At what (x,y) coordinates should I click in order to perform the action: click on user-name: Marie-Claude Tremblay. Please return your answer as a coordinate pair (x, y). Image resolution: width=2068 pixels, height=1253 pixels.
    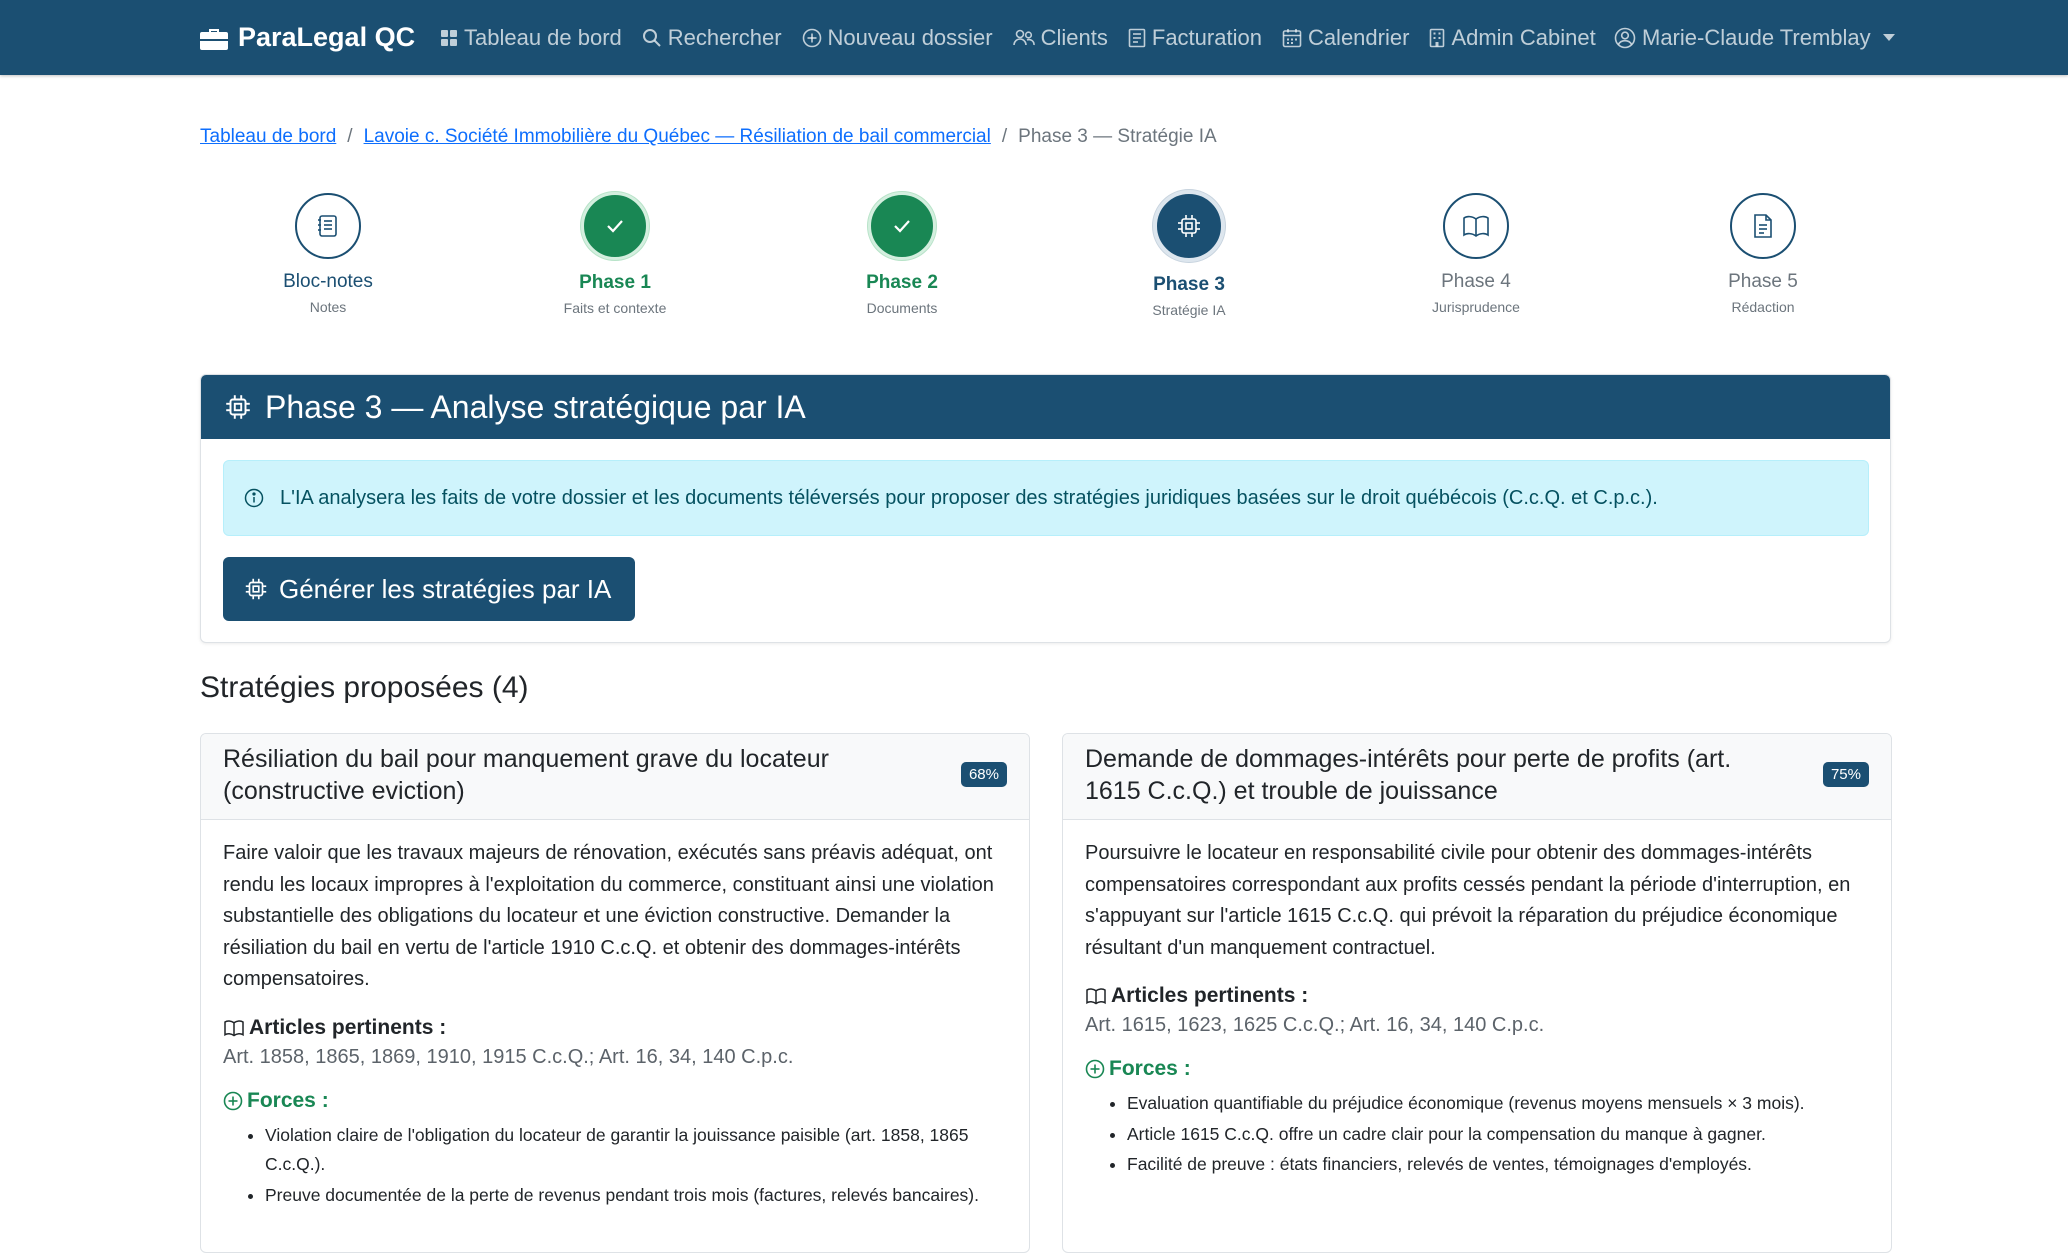
    Looking at the image, I should click on (1756, 37).